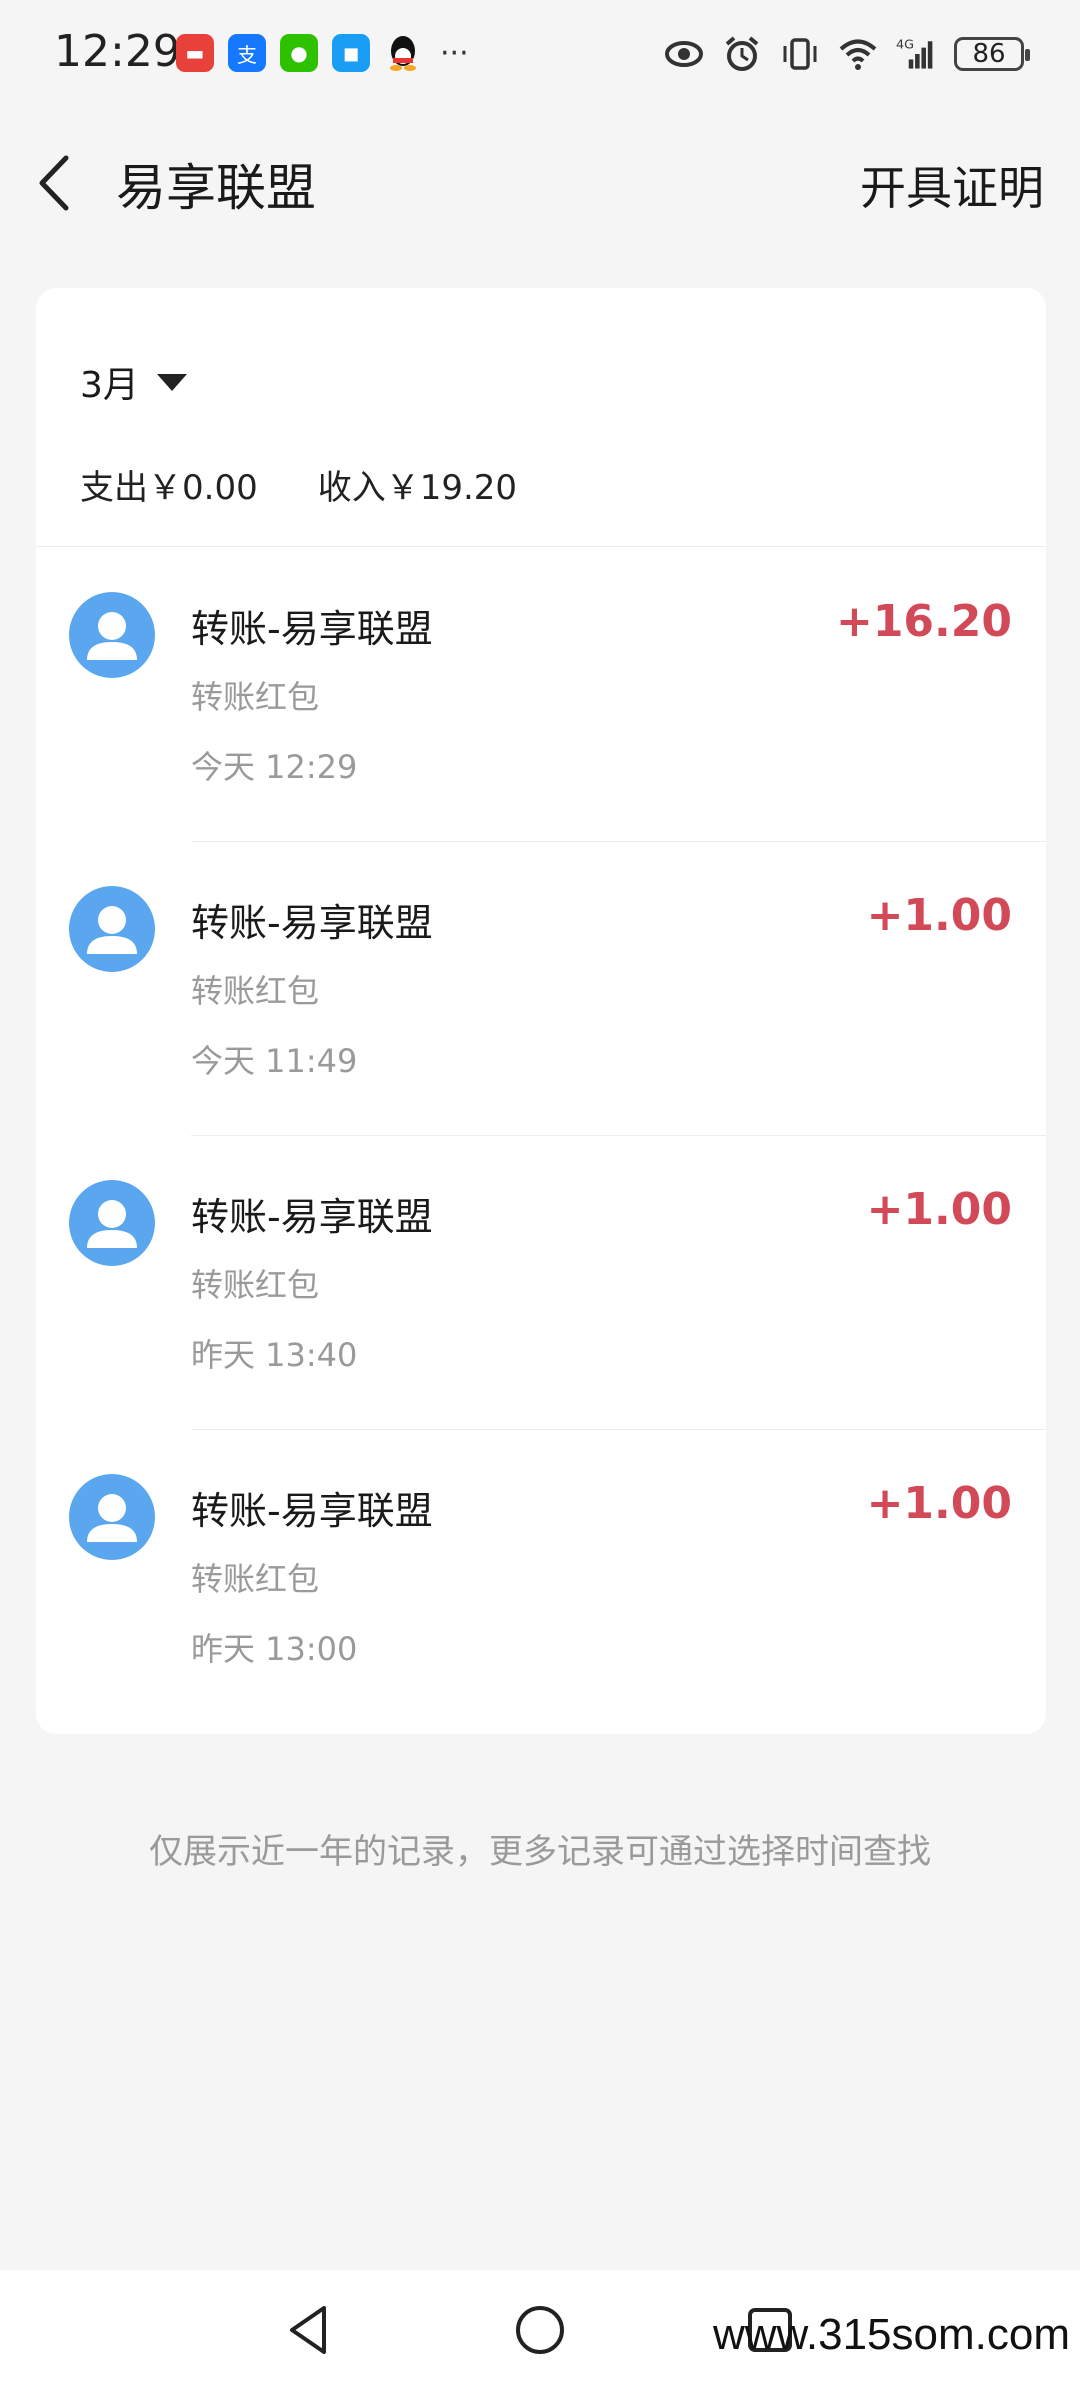  What do you see at coordinates (169, 488) in the screenshot?
I see `expense-total: 支出￥0.00` at bounding box center [169, 488].